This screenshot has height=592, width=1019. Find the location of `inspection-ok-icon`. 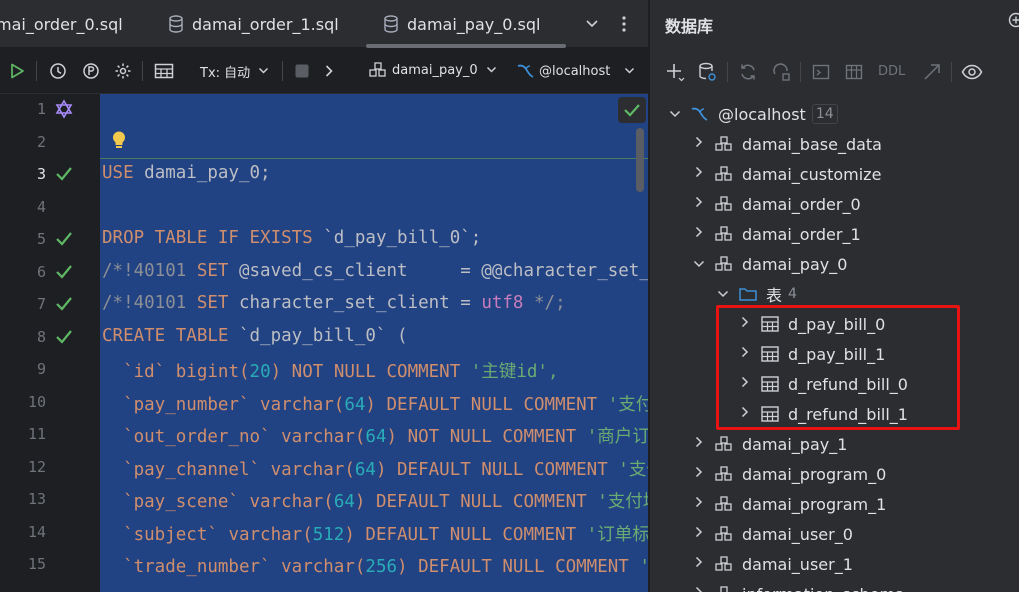

inspection-ok-icon is located at coordinates (632, 110).